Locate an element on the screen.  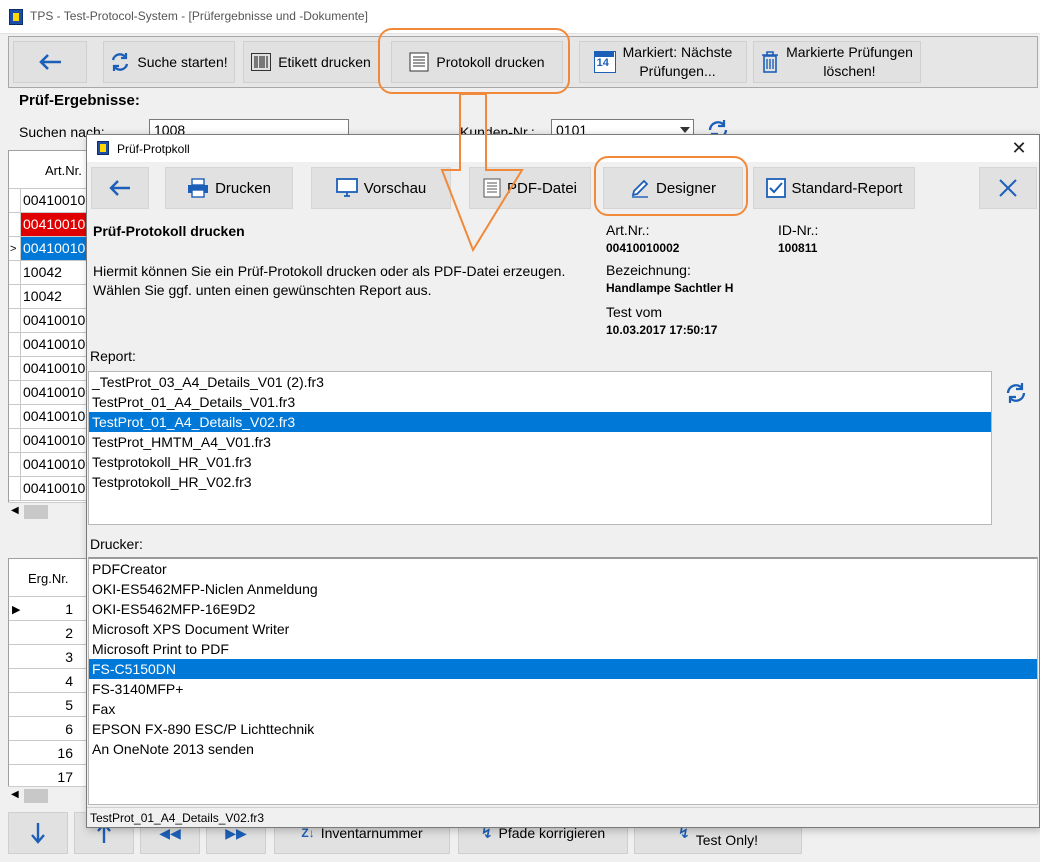
checkbox-checked-icon is located at coordinates (775, 188).